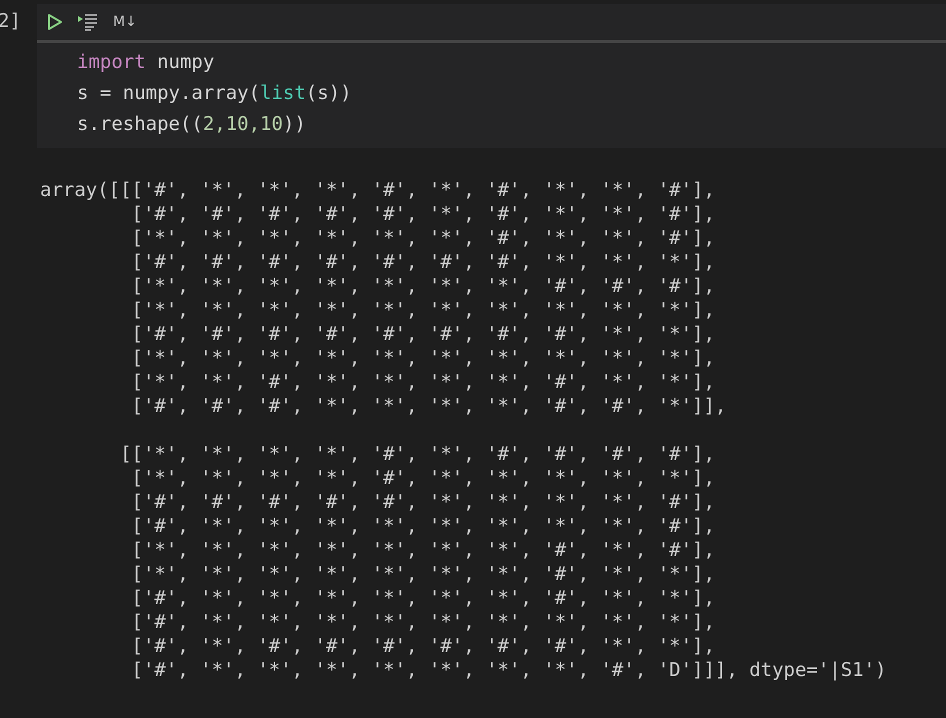 Image resolution: width=946 pixels, height=718 pixels. Describe the element at coordinates (423, 262) in the screenshot. I see `output-line: ['#', '#', '#', '#', '#', '#', '#', '*', '*', '*'],` at that location.